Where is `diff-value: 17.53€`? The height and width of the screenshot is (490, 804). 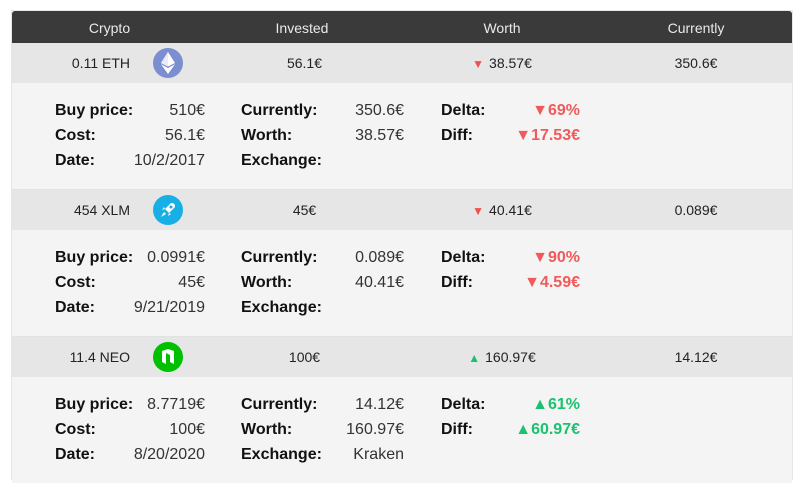
diff-value: 17.53€ is located at coordinates (555, 135).